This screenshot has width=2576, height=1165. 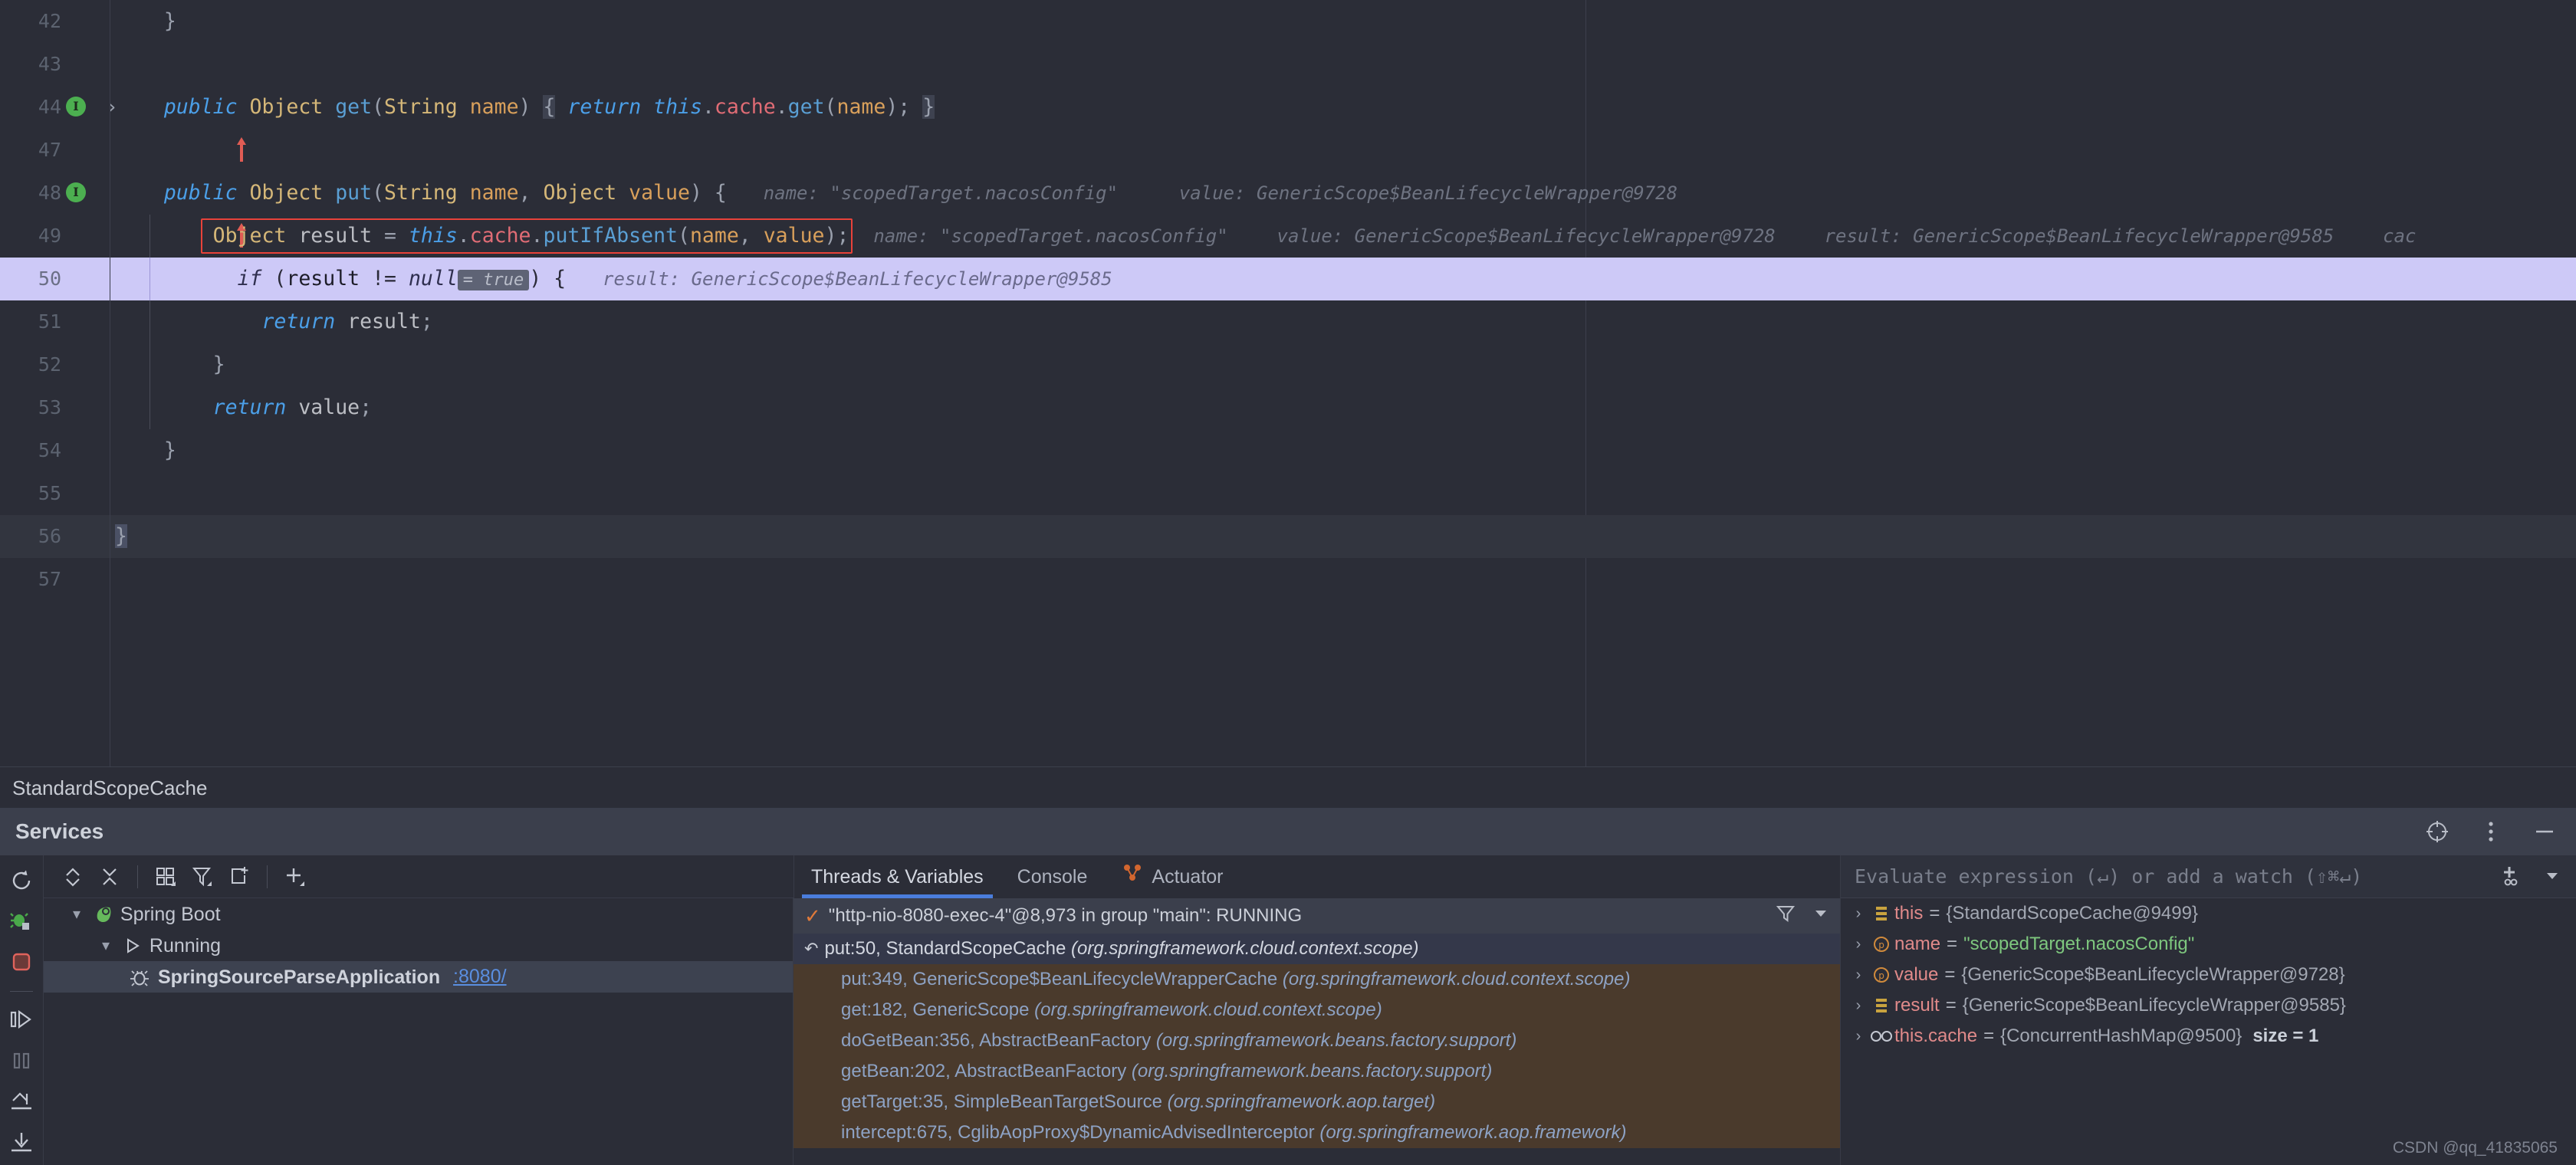 What do you see at coordinates (2530, 877) in the screenshot?
I see `watch-actions` at bounding box center [2530, 877].